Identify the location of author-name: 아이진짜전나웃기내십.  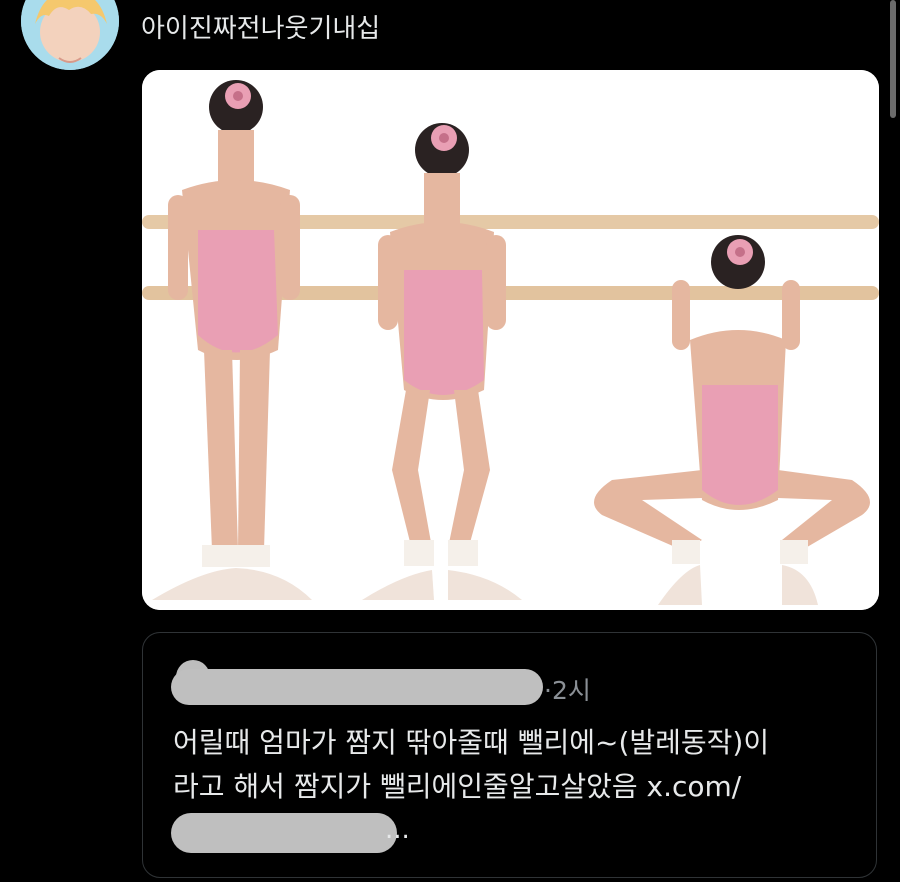
(260, 26).